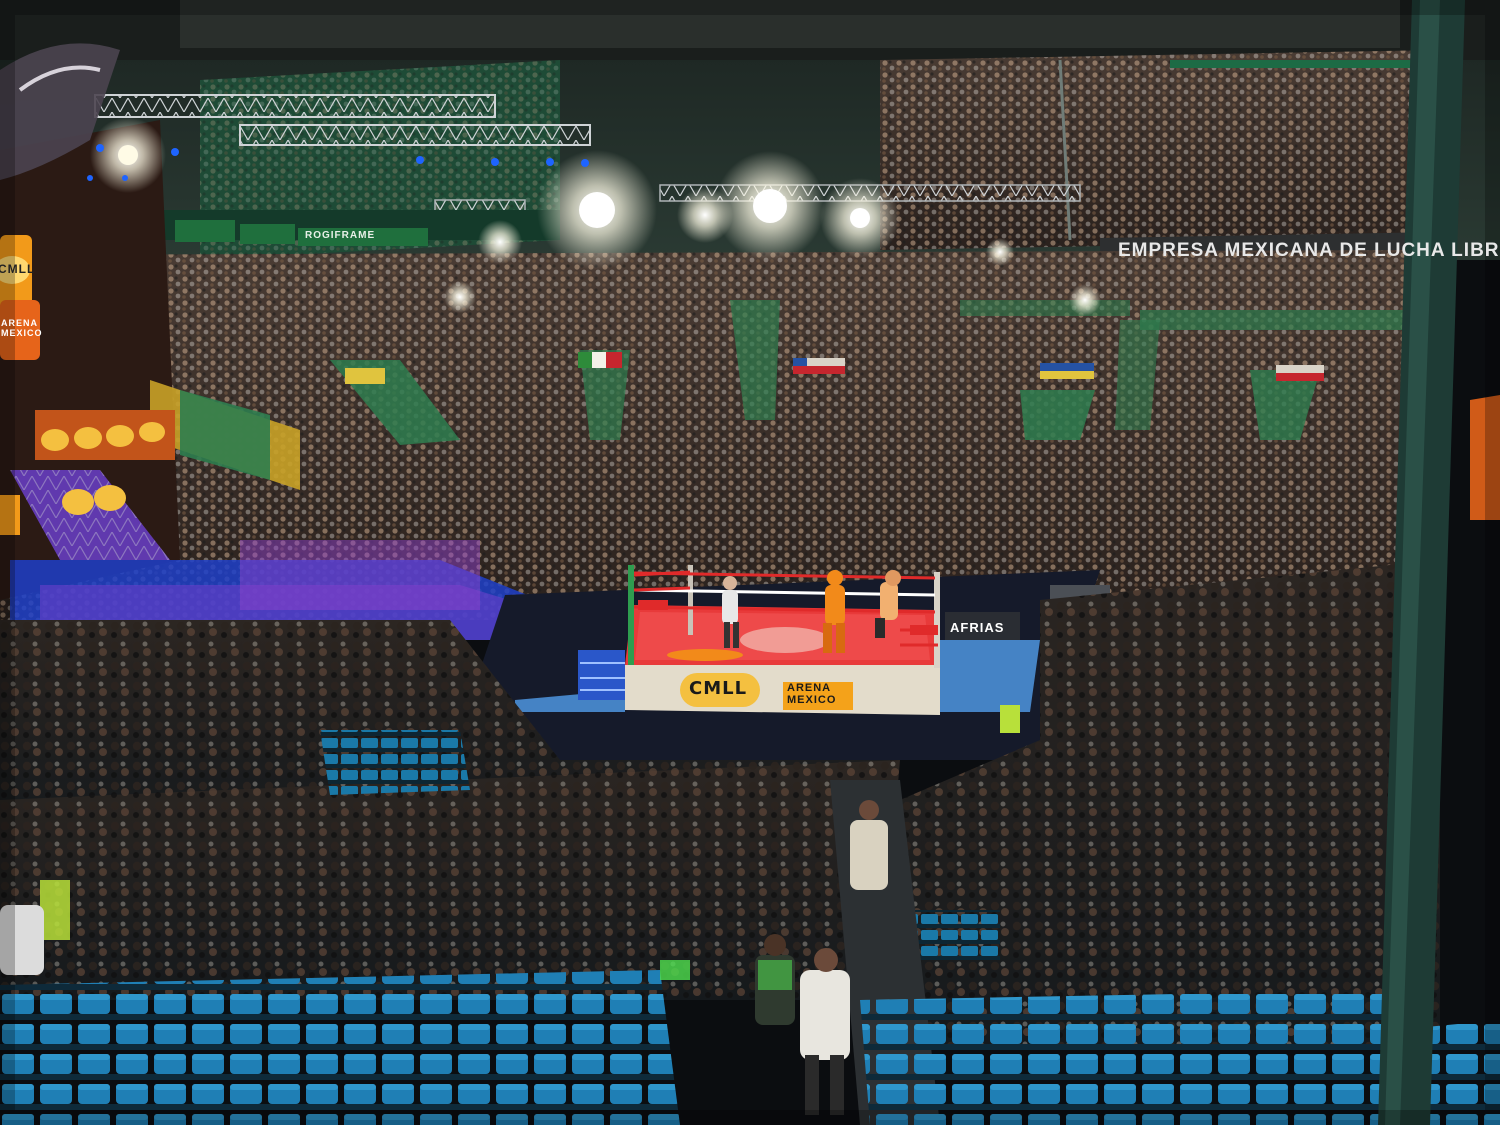 Image resolution: width=1500 pixels, height=1125 pixels. I want to click on floor-blue-mat, so click(990, 676).